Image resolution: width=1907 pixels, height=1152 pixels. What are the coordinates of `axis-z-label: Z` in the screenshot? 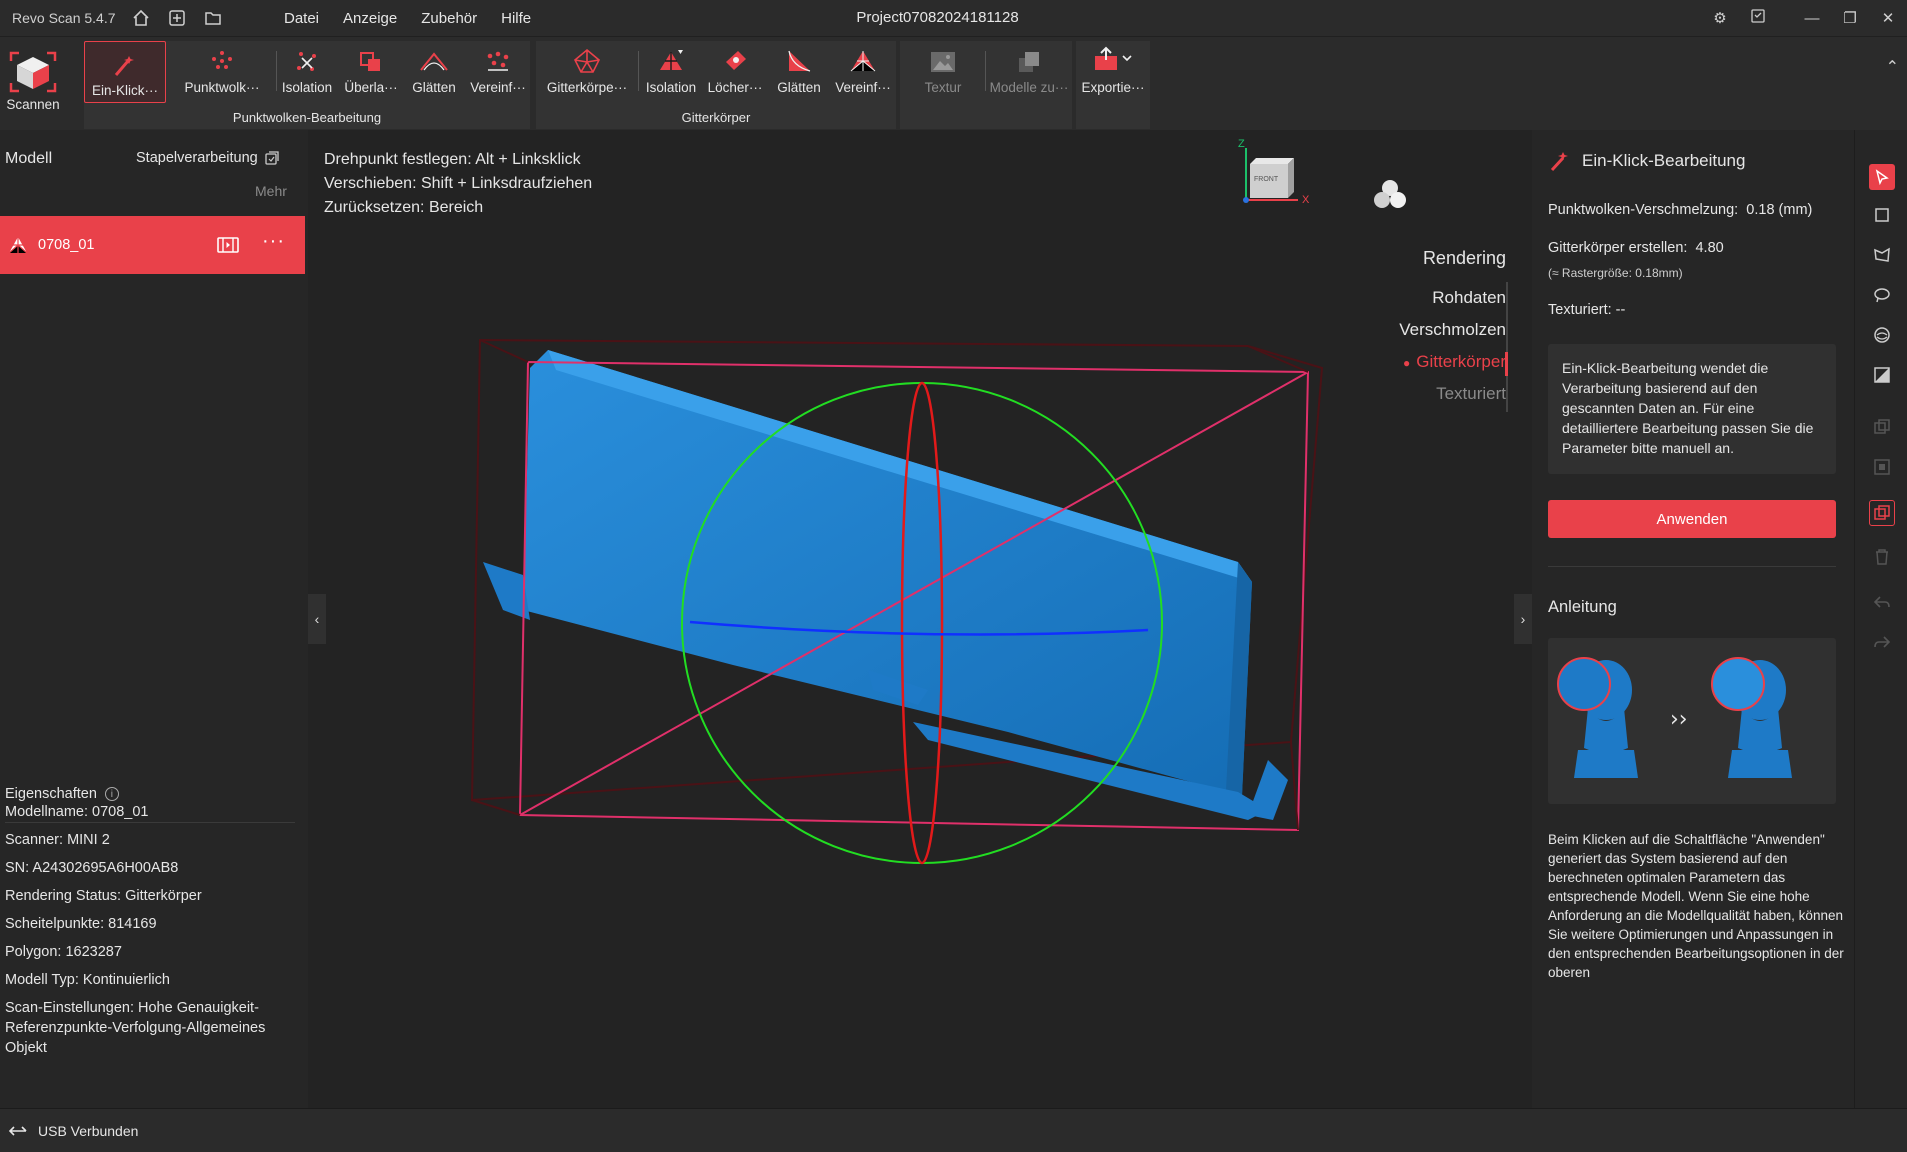 It's located at (1241, 144).